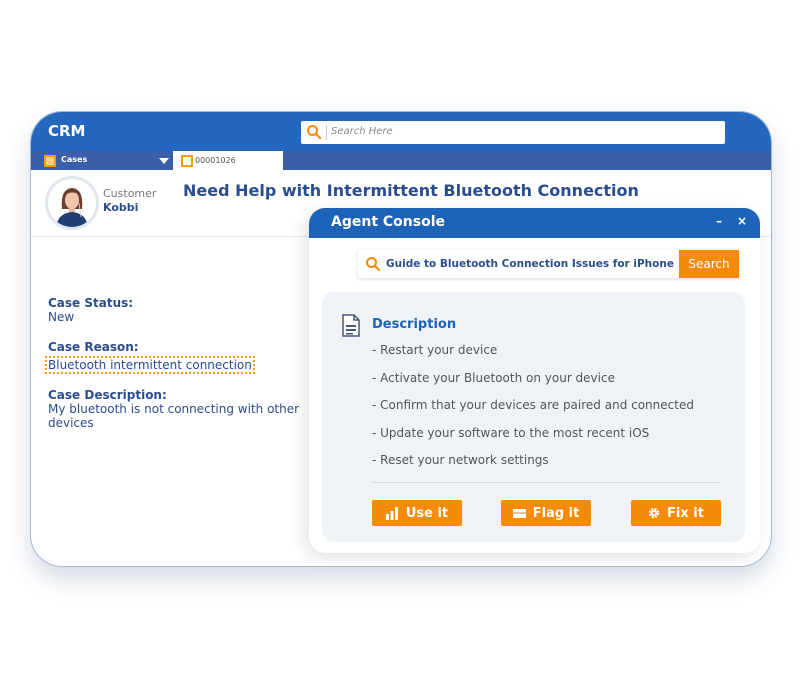  I want to click on case-reason-label: Case Reason:, so click(93, 347).